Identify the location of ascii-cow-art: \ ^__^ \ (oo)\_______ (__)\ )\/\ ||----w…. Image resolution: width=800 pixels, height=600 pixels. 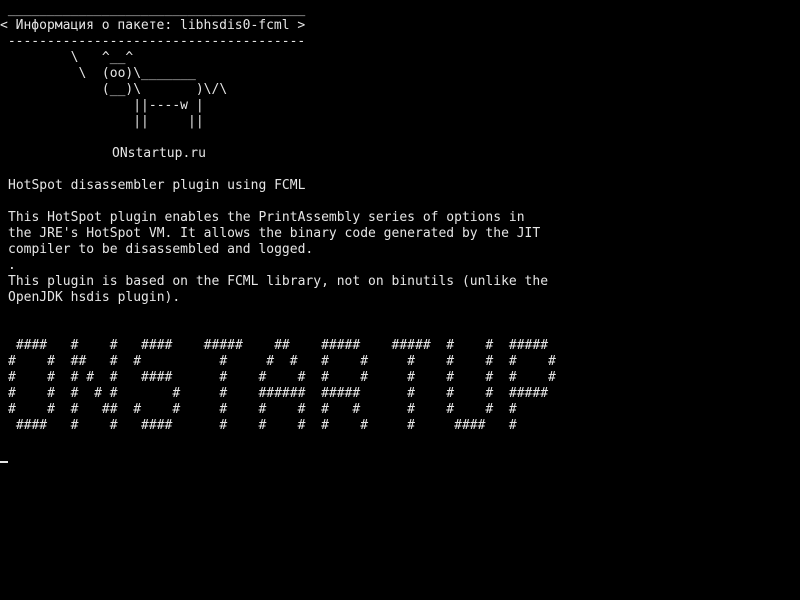
(118, 90).